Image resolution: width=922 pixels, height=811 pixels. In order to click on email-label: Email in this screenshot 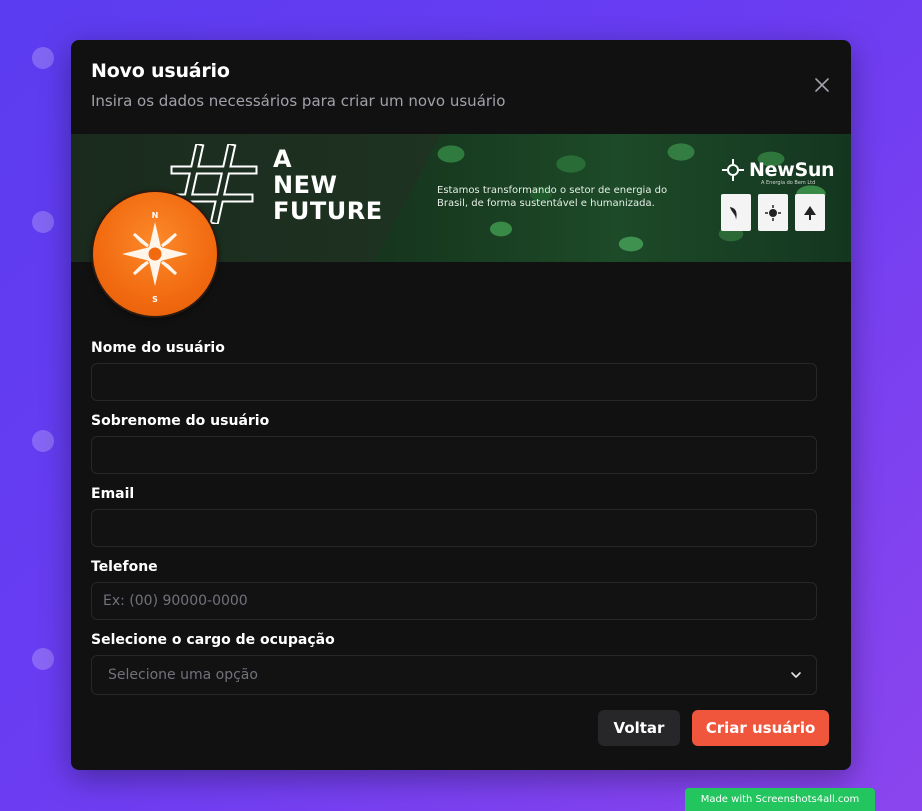, I will do `click(113, 494)`.